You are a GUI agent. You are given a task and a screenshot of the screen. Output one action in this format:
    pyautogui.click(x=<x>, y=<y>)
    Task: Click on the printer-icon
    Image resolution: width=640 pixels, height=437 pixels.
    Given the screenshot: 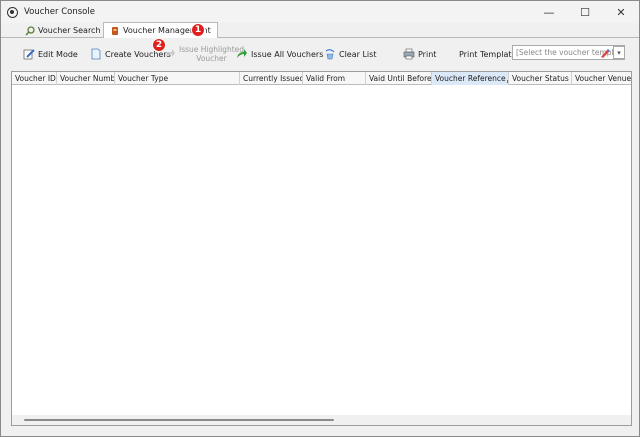 What is the action you would take?
    pyautogui.click(x=409, y=54)
    